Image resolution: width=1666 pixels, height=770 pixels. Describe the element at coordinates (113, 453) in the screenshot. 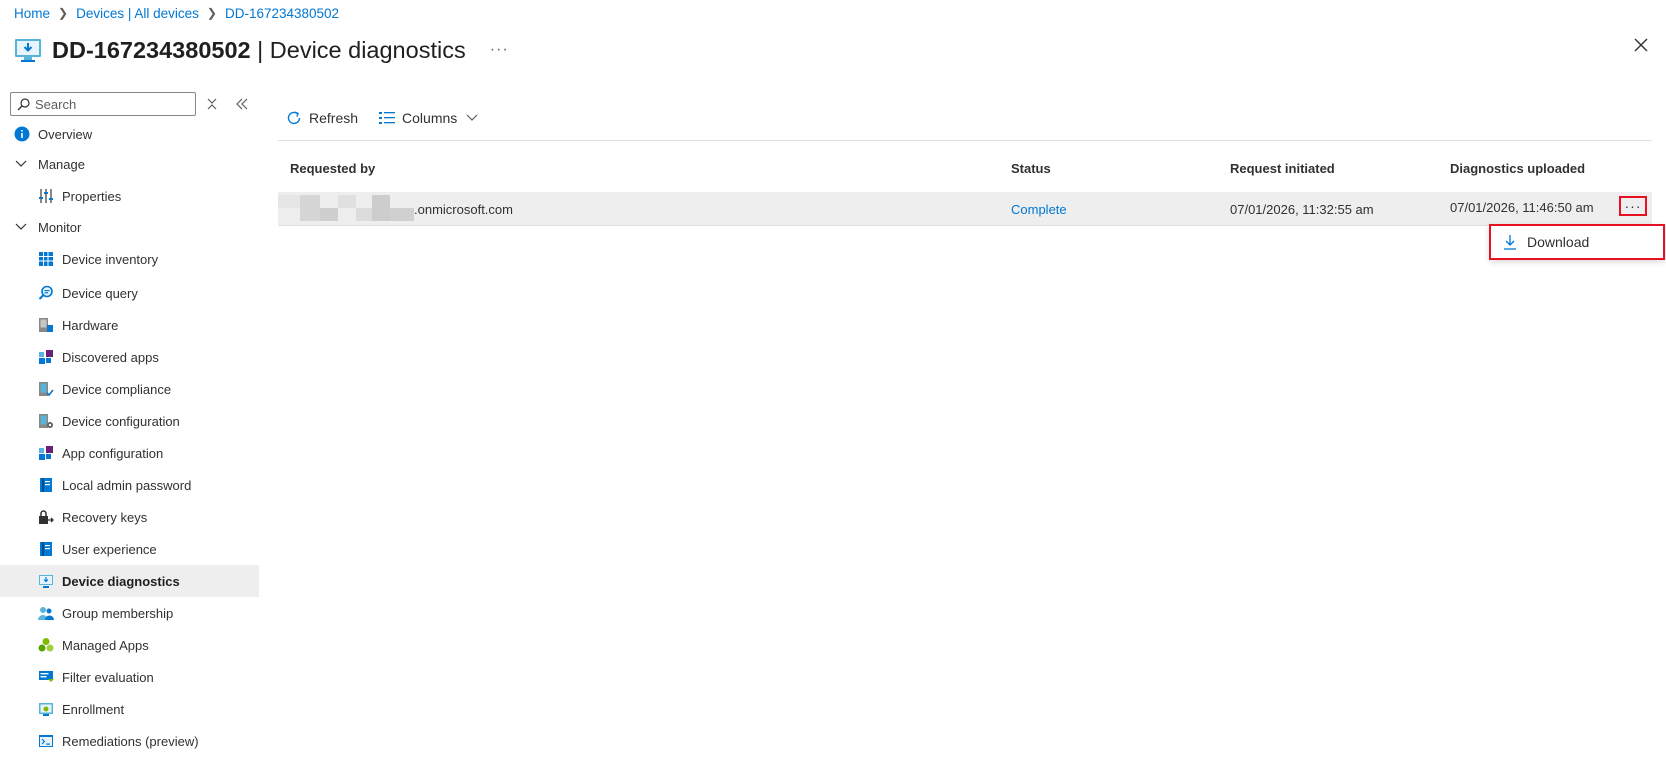

I see `sidebar-item-label: App configuration` at that location.